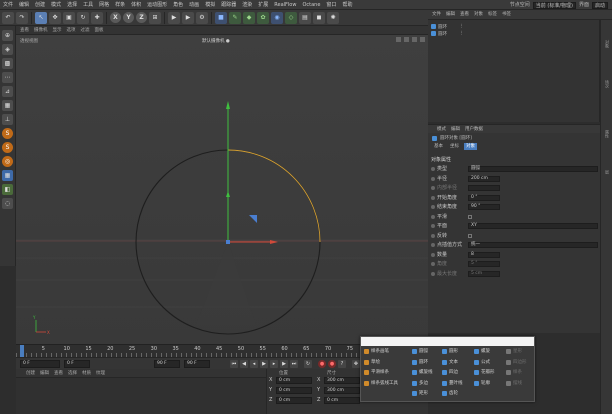 The height and width of the screenshot is (414, 612). What do you see at coordinates (426, 372) in the screenshot?
I see `context-menu-item: 螺旋线` at bounding box center [426, 372].